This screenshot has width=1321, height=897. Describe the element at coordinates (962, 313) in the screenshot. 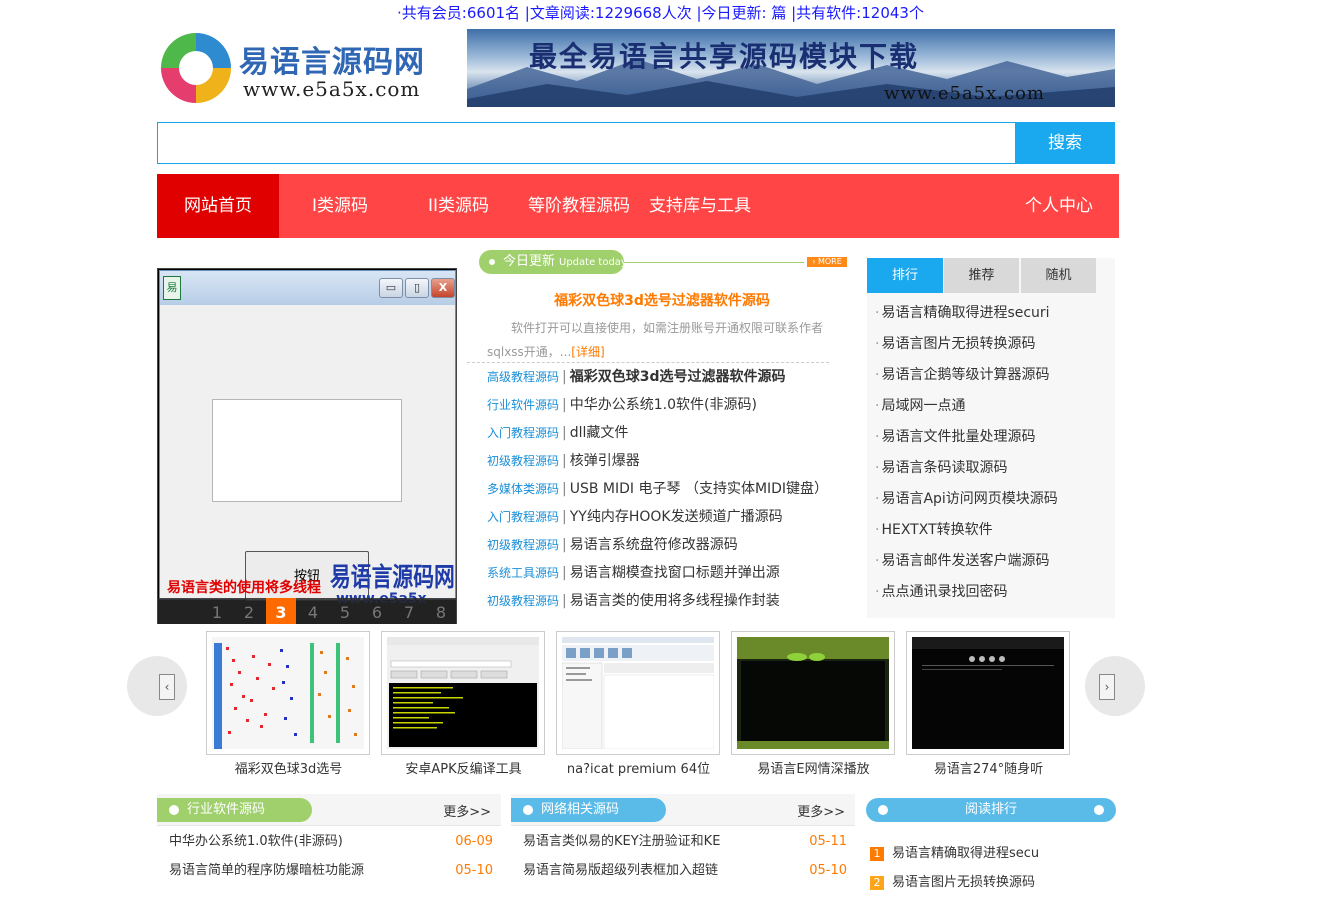

I see `ranking-item: 易语言精确取得进程securi` at that location.